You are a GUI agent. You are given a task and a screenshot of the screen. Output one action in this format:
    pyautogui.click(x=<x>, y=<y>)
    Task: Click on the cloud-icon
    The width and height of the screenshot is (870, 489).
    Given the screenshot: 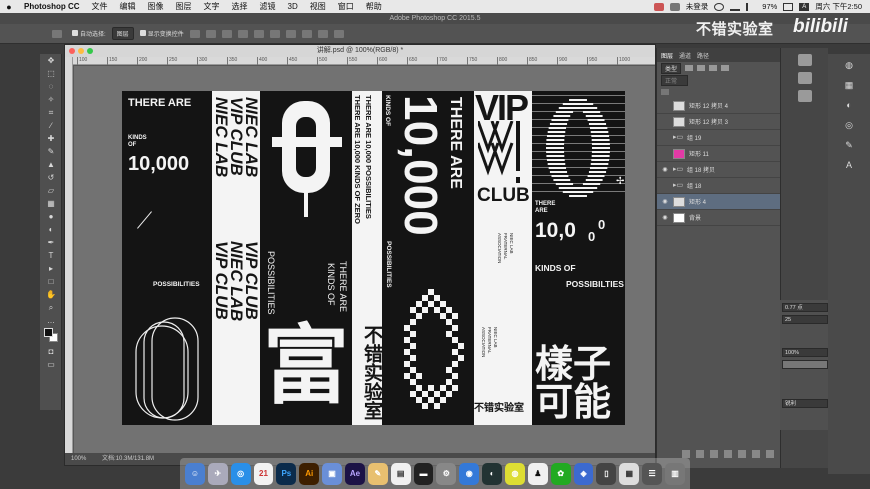 What is the action you would take?
    pyautogui.click(x=674, y=6)
    